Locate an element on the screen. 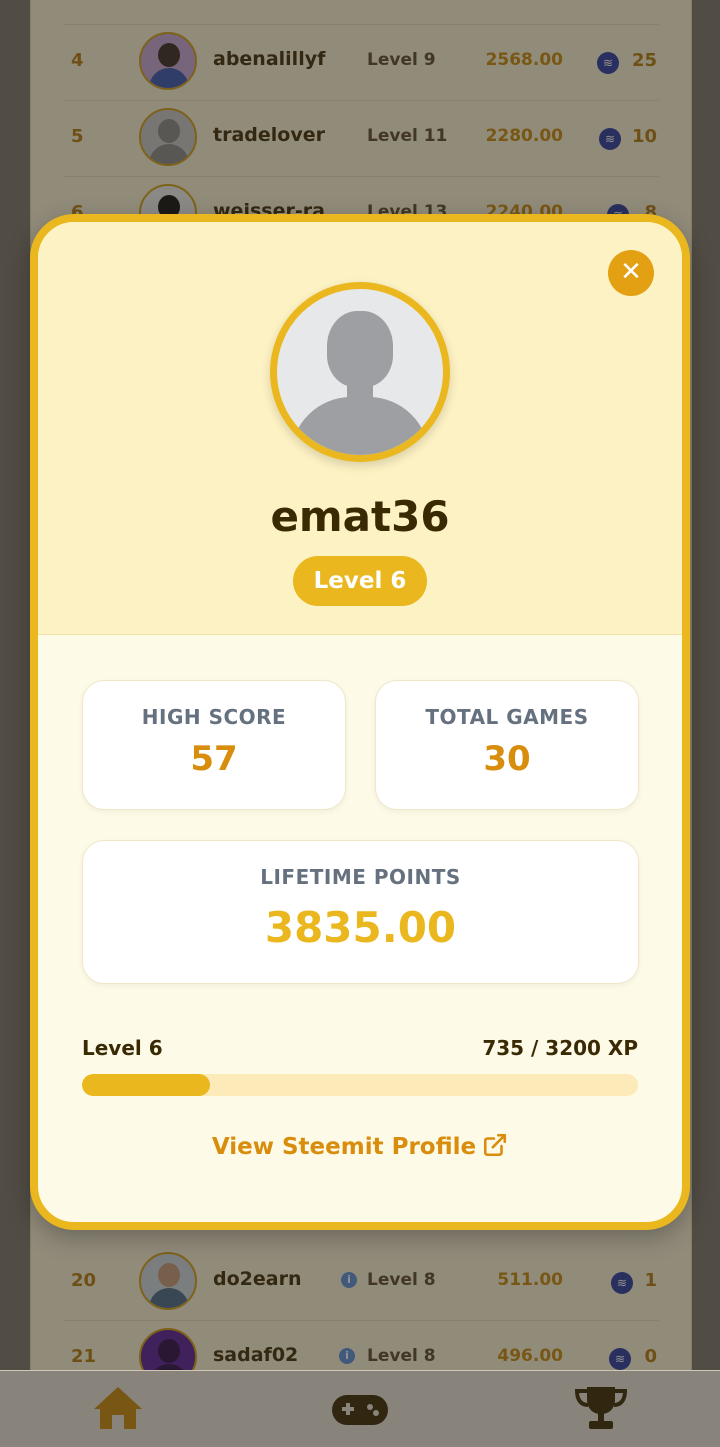  profile-username: emat36 is located at coordinates (360, 516).